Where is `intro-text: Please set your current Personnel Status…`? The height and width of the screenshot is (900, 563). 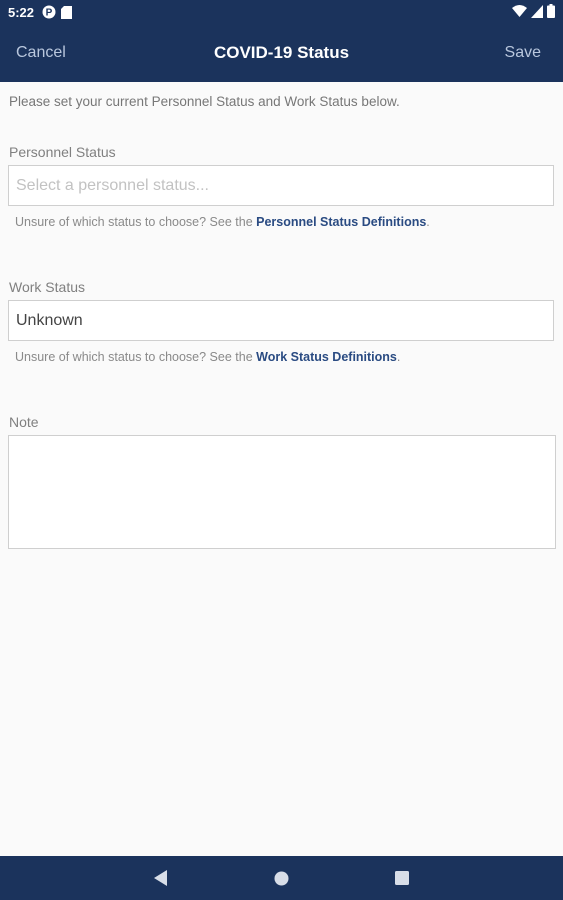 intro-text: Please set your current Personnel Status… is located at coordinates (204, 101).